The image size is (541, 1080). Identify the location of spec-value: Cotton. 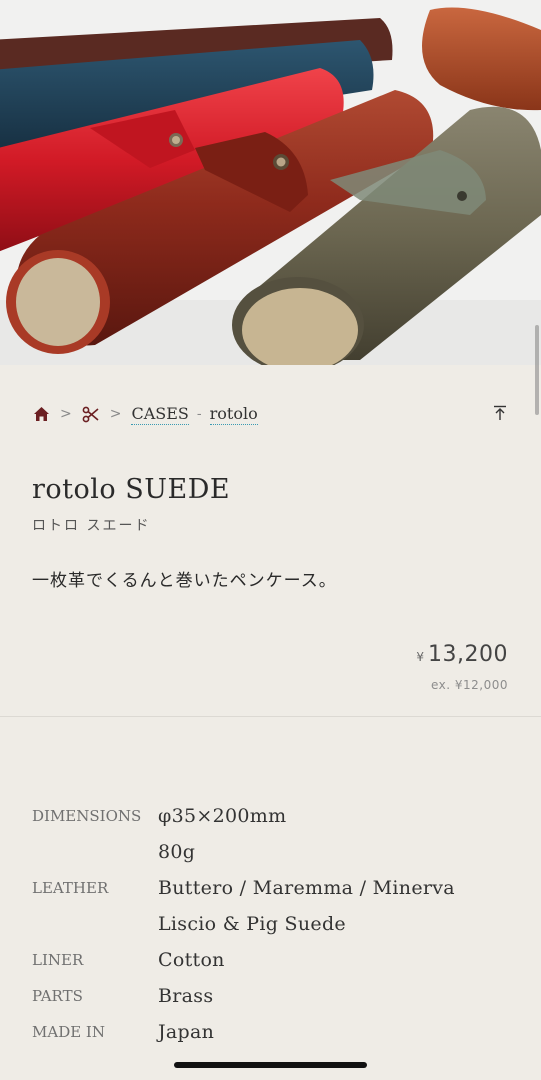
(191, 960).